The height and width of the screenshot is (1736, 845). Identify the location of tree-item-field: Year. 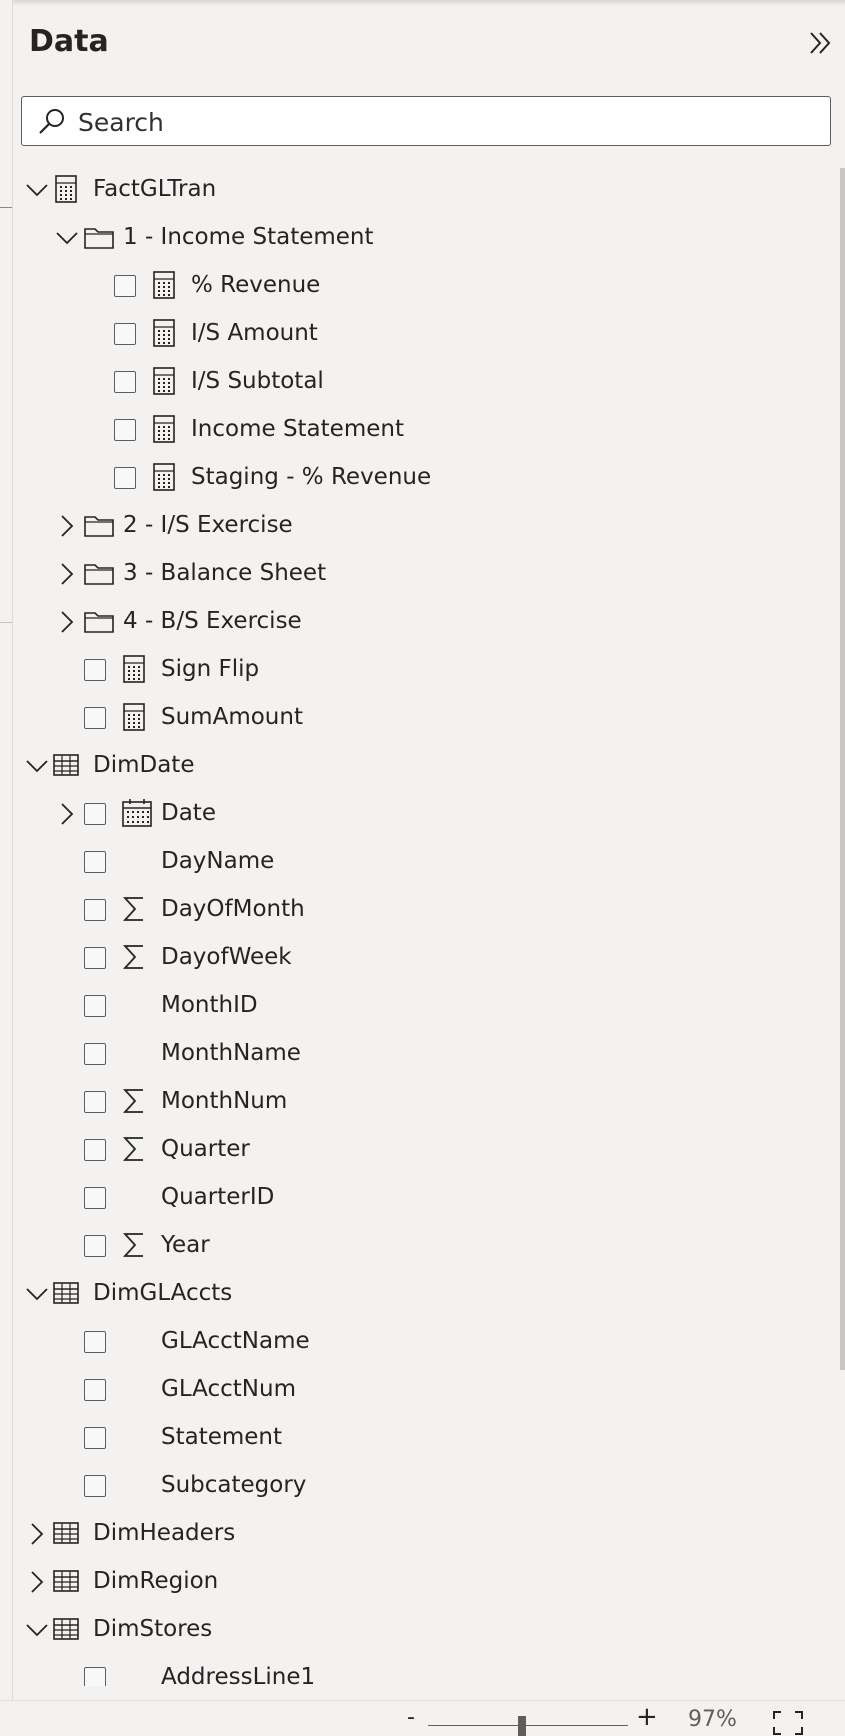
(420, 1246).